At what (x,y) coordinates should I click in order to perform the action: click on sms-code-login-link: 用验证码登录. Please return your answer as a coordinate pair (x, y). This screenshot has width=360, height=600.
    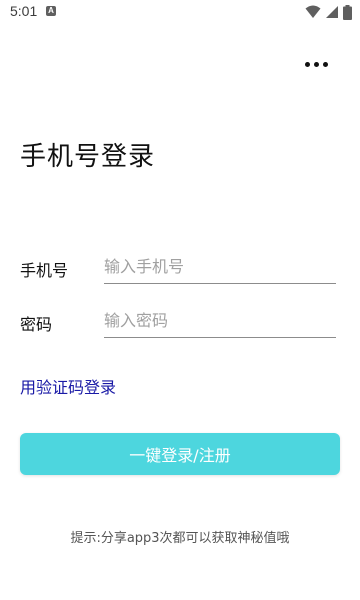
    Looking at the image, I should click on (68, 386).